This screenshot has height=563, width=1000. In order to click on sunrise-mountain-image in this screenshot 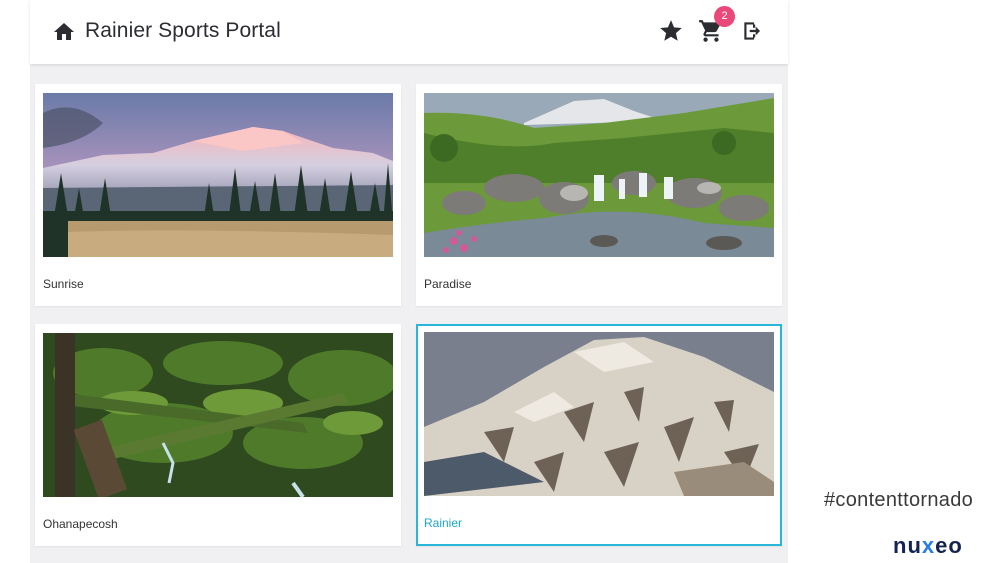, I will do `click(218, 175)`.